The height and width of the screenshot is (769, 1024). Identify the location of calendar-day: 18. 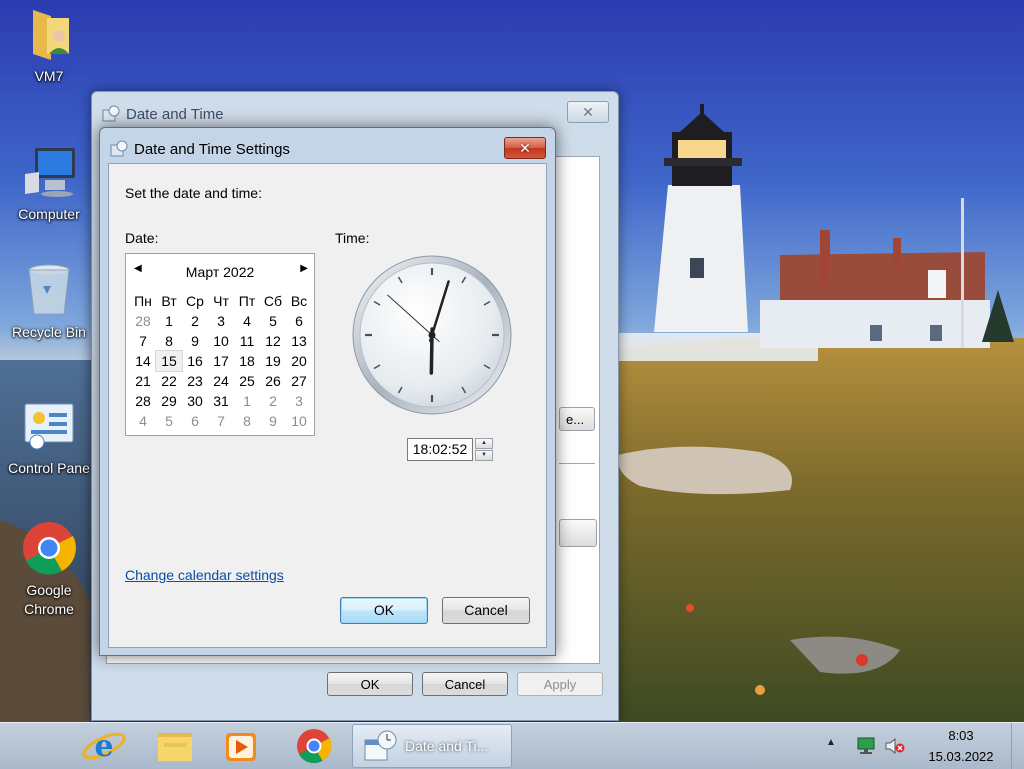
(247, 361).